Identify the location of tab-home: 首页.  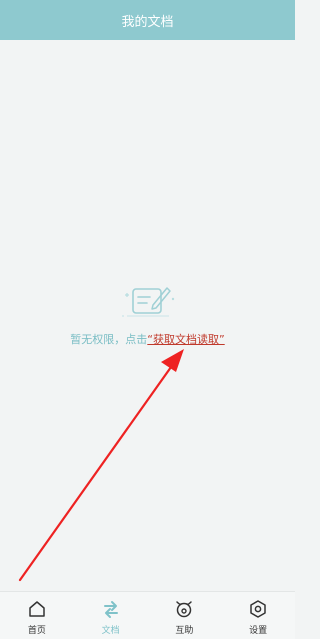
(37, 615).